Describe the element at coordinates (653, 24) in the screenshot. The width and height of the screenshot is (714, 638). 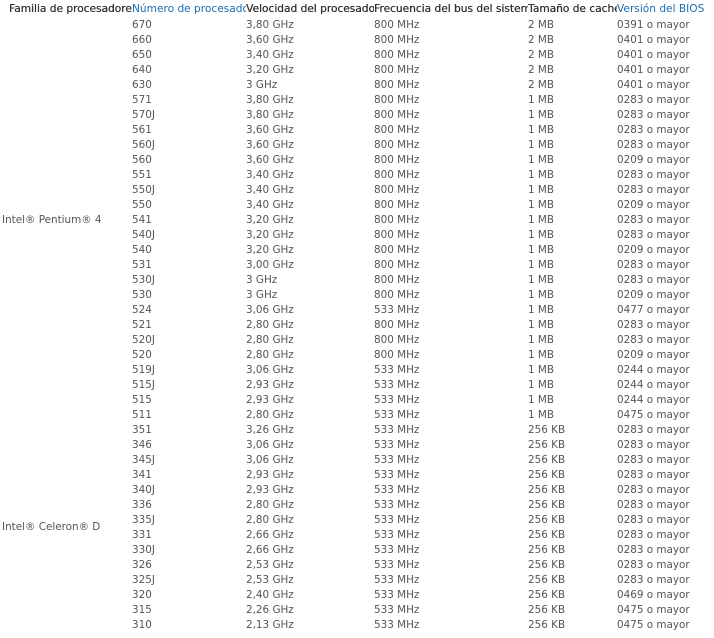
I see `bios-version-cell: 0391 o mayor` at that location.